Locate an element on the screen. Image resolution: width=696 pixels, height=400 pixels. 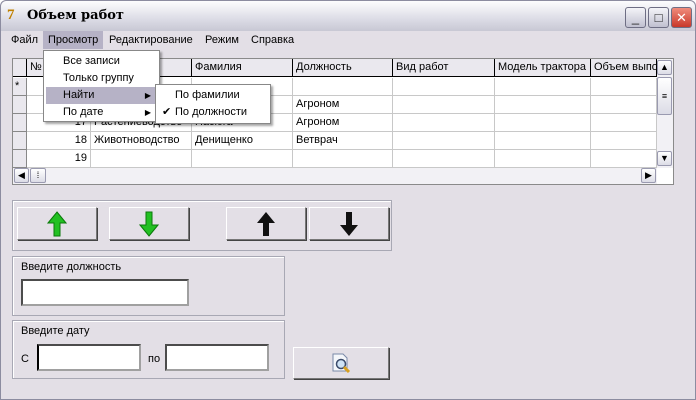
position-label: Введите должность is located at coordinates (71, 267).